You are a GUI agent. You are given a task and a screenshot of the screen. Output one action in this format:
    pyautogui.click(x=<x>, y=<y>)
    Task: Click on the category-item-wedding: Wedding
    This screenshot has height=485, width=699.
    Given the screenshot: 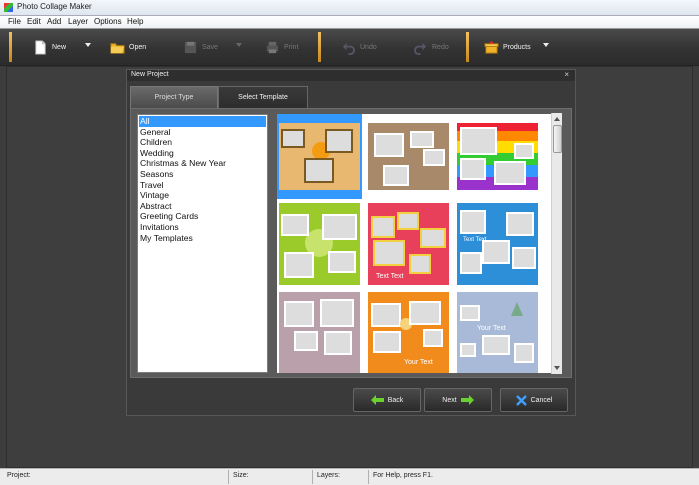 What is the action you would take?
    pyautogui.click(x=202, y=153)
    